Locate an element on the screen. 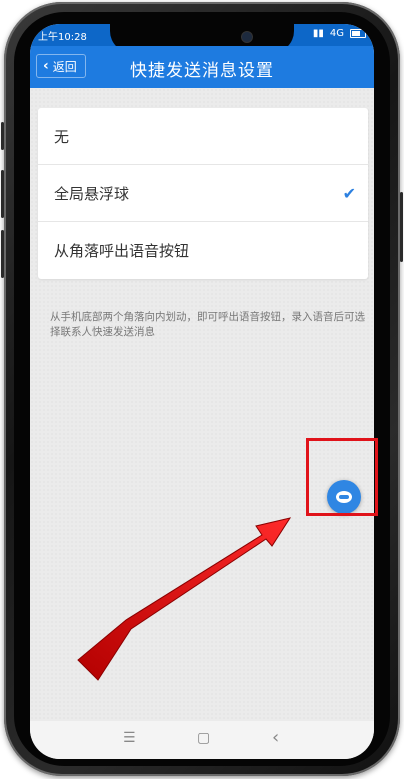 Image resolution: width=404 pixels, height=779 pixels. annotation-arrow is located at coordinates (184, 599).